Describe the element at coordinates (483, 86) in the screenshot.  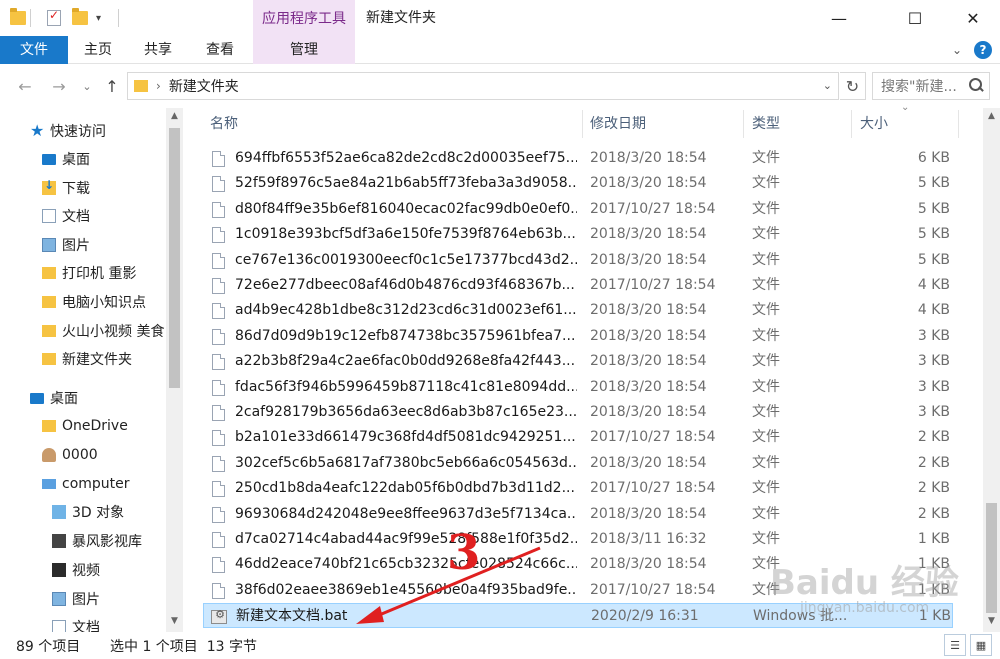
I see `address-bar: › 新建文件夹 ⌄` at that location.